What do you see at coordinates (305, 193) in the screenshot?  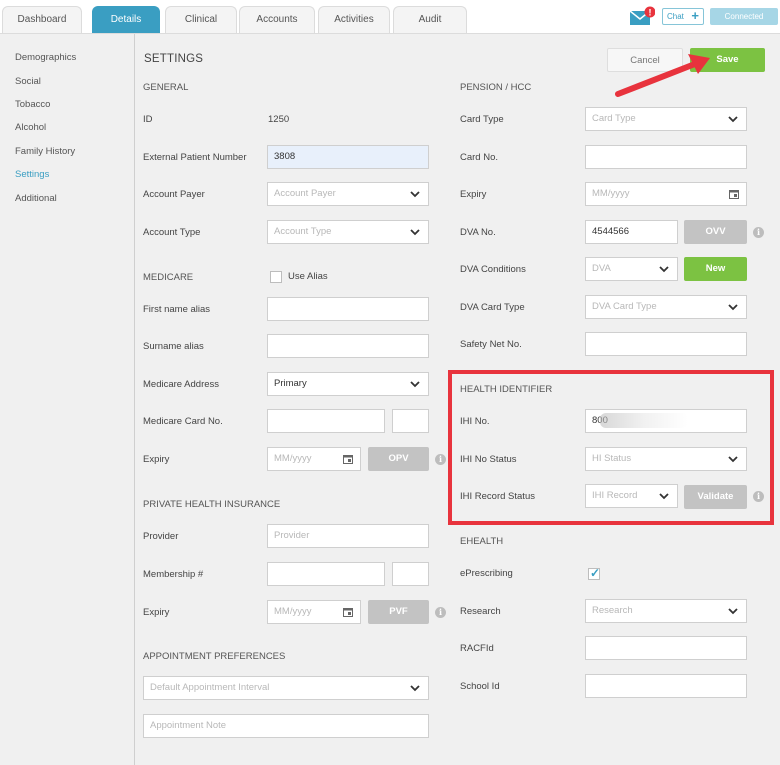 I see `account-payer-placeholder: Account Payer` at bounding box center [305, 193].